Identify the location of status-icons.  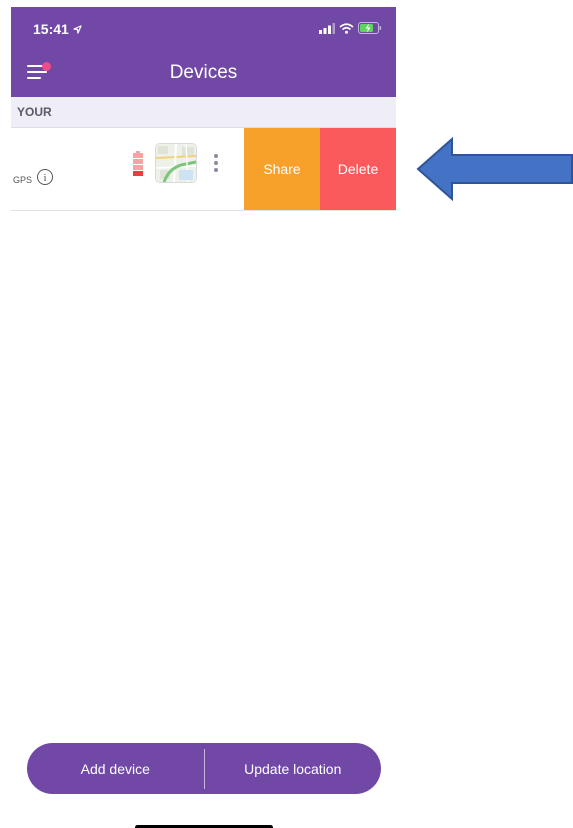
(350, 28).